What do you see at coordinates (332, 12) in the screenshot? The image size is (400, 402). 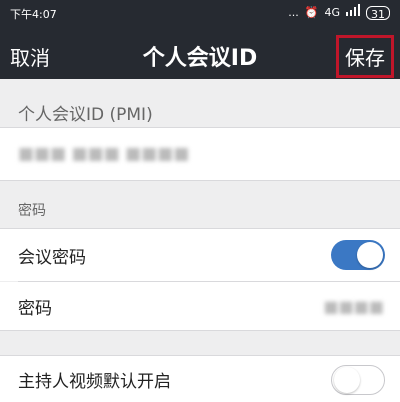 I see `network-icon: 4G` at bounding box center [332, 12].